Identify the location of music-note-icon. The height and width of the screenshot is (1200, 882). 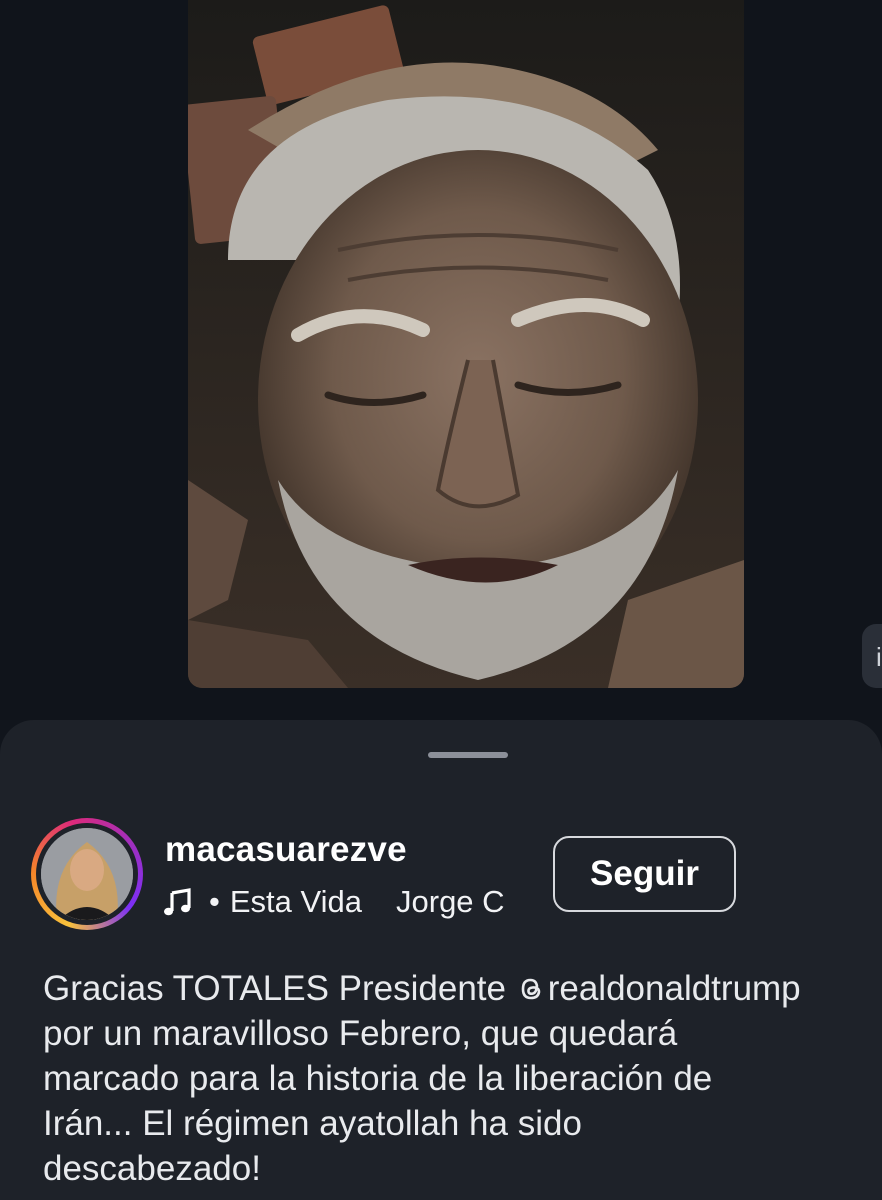
(177, 902).